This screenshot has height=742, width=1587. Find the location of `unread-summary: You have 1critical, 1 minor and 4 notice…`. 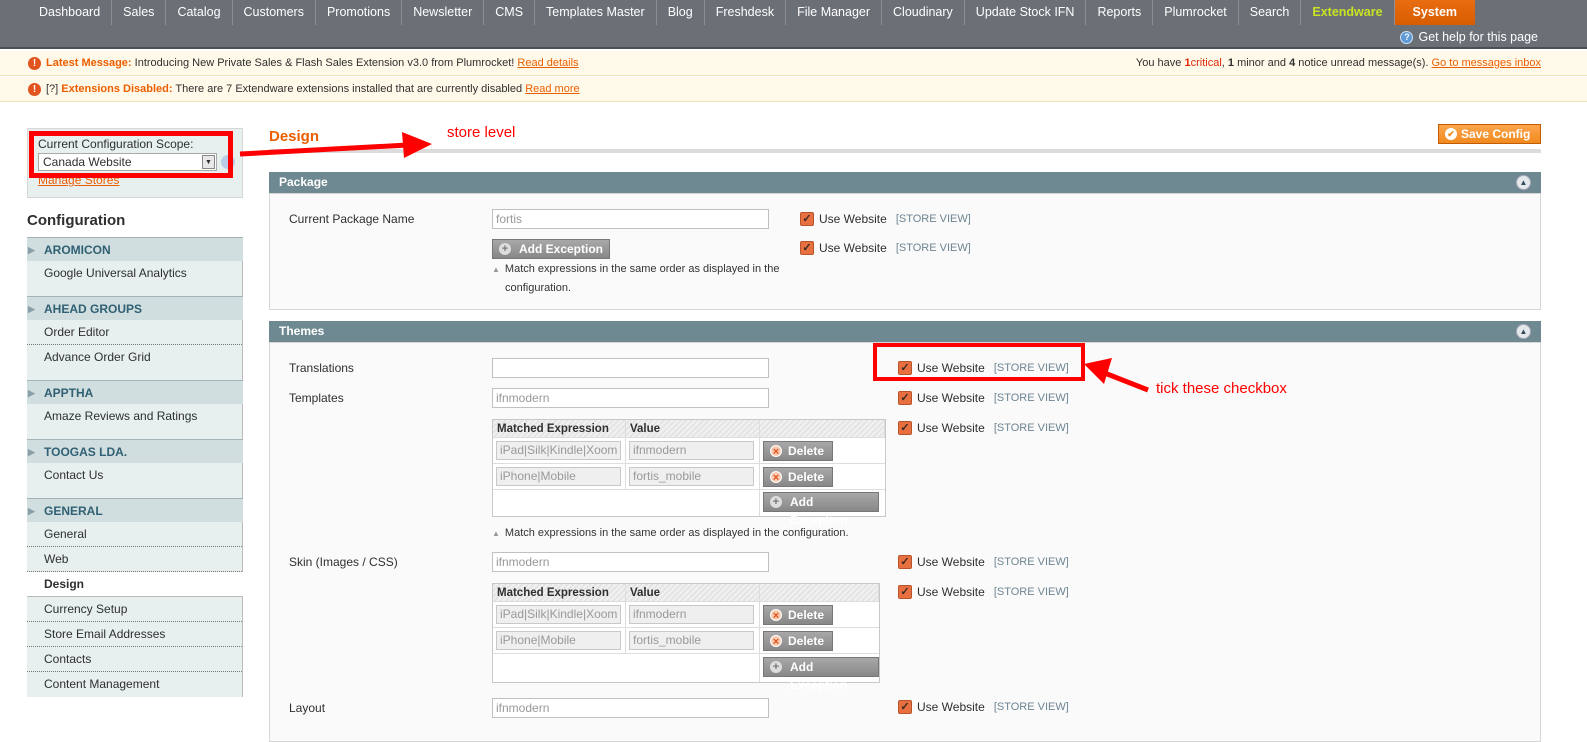

unread-summary: You have 1critical, 1 minor and 4 notice… is located at coordinates (1338, 63).